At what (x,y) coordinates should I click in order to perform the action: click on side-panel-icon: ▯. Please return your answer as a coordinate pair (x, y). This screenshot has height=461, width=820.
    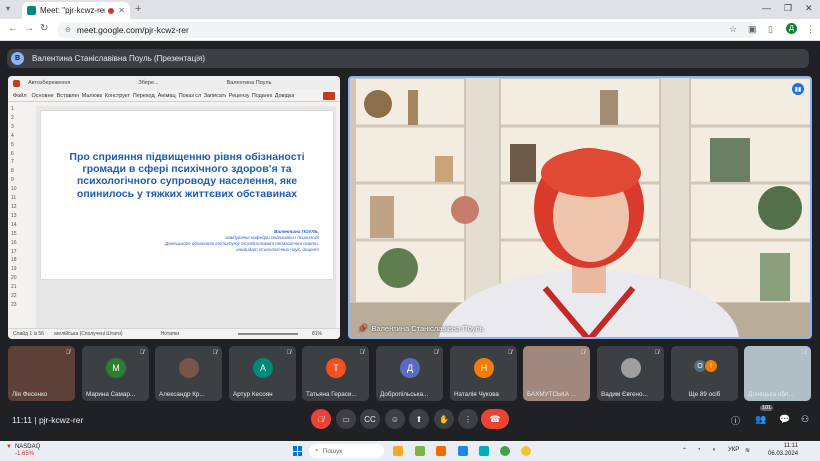
    Looking at the image, I should click on (770, 29).